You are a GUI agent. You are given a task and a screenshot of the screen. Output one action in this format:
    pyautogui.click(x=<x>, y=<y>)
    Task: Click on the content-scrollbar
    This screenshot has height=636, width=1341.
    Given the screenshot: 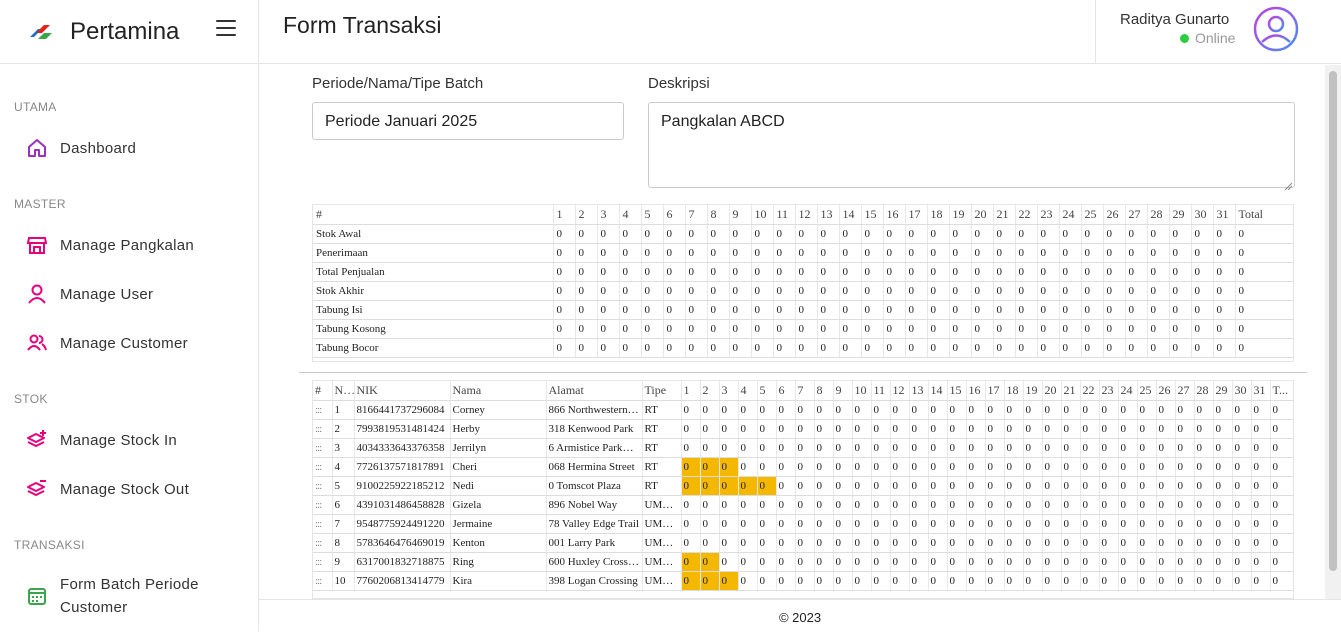 What is the action you would take?
    pyautogui.click(x=1333, y=332)
    